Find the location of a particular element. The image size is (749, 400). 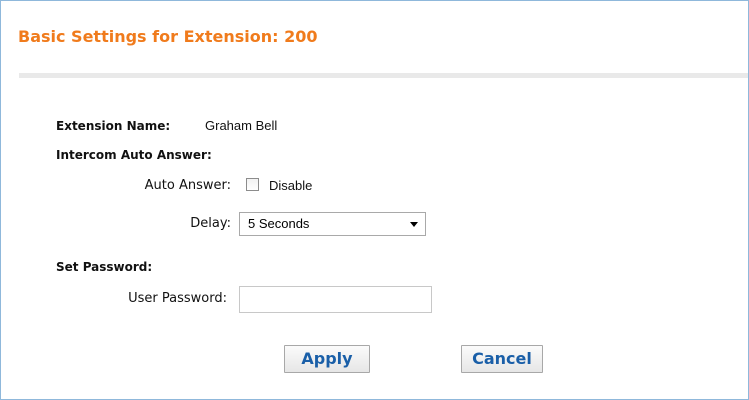

extension-name-value: Graham Bell is located at coordinates (241, 125).